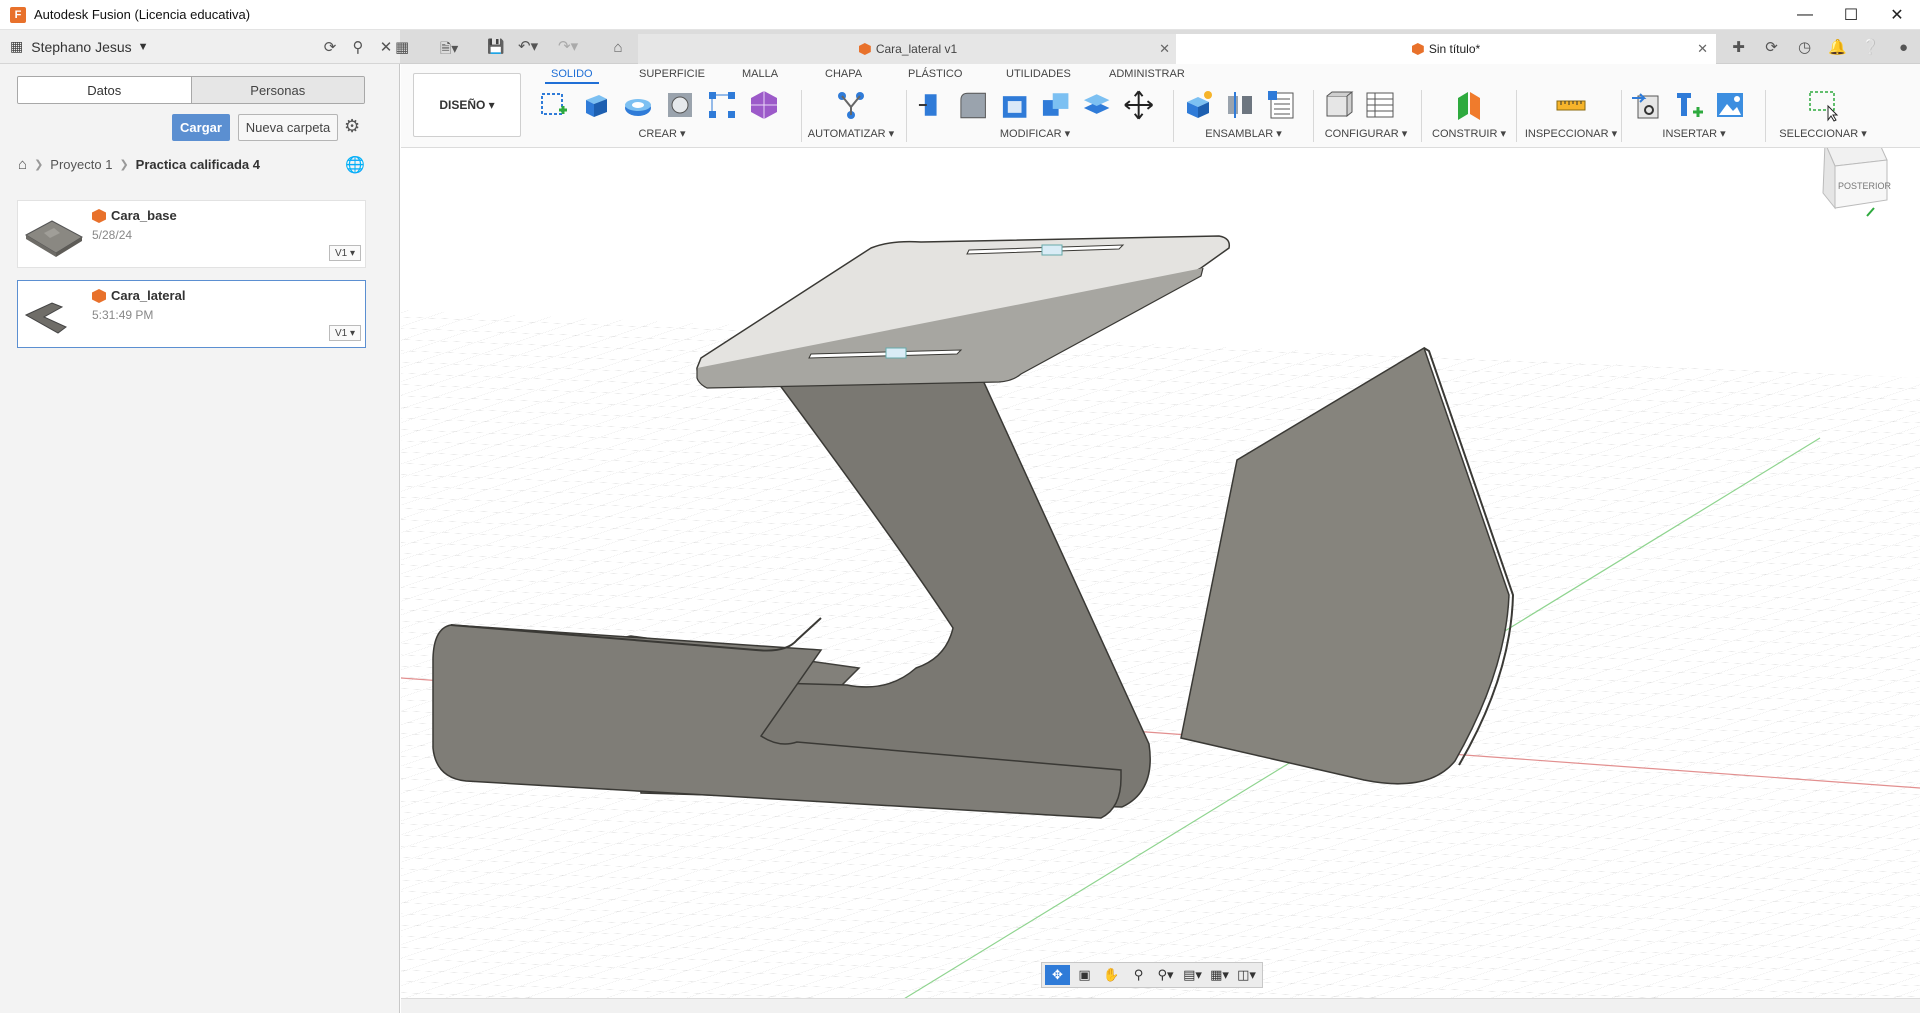 The width and height of the screenshot is (1920, 1013). Describe the element at coordinates (1282, 105) in the screenshot. I see `bill-of-materials-icon` at that location.